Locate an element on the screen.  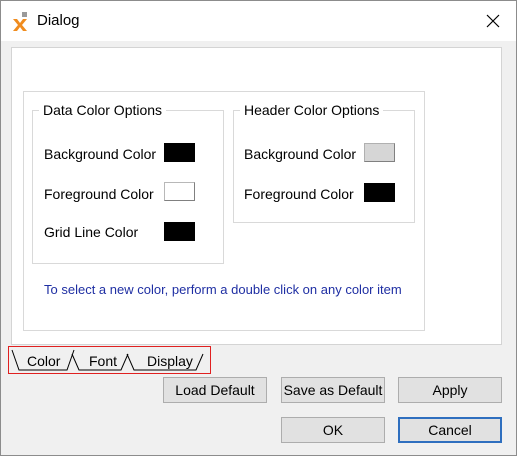
data-foreground-color-swatch is located at coordinates (179, 191).